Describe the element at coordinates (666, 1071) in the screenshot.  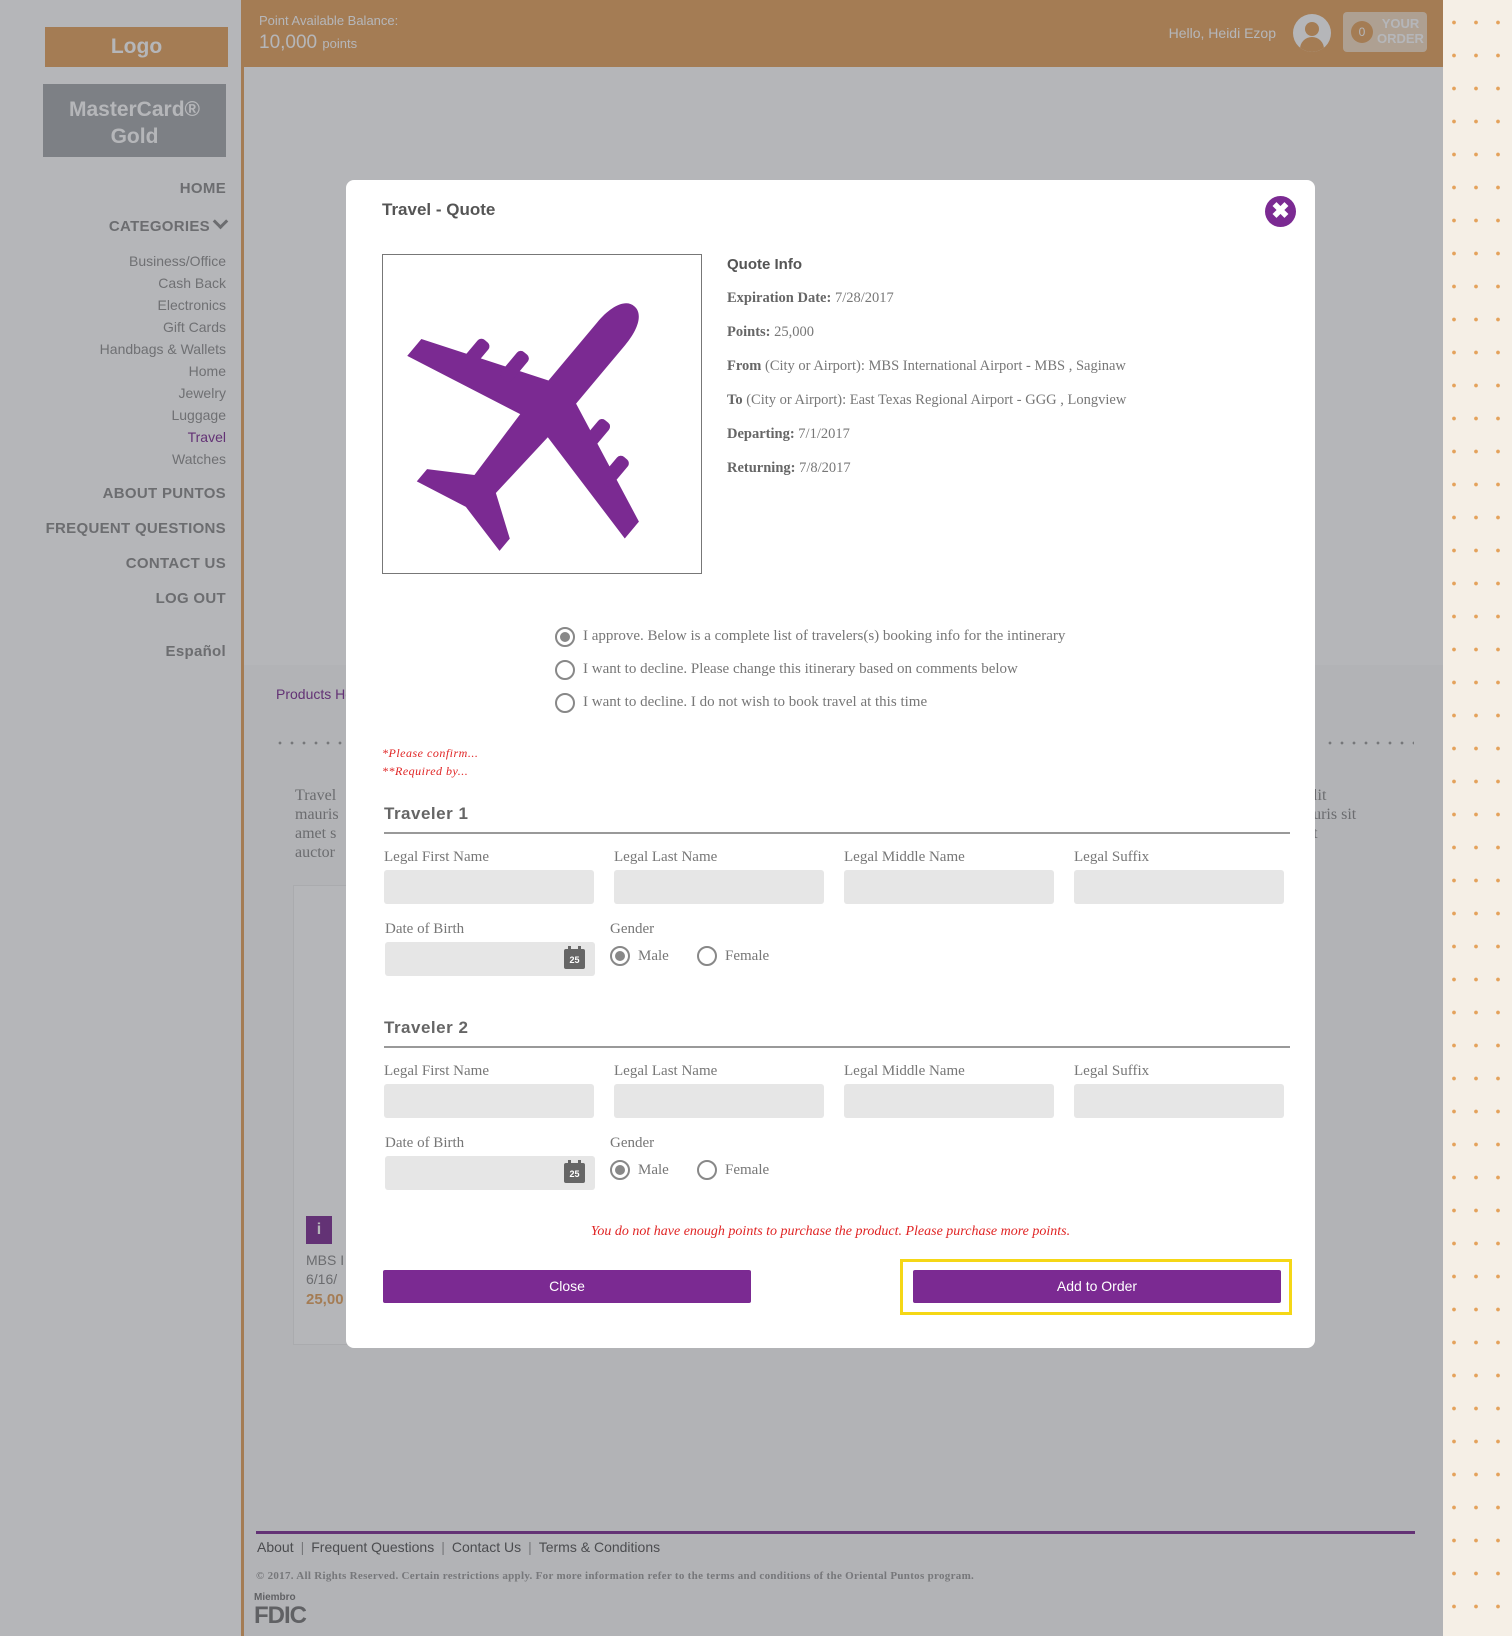
I see `traveler-2-last-name-label: Legal Last Name` at that location.